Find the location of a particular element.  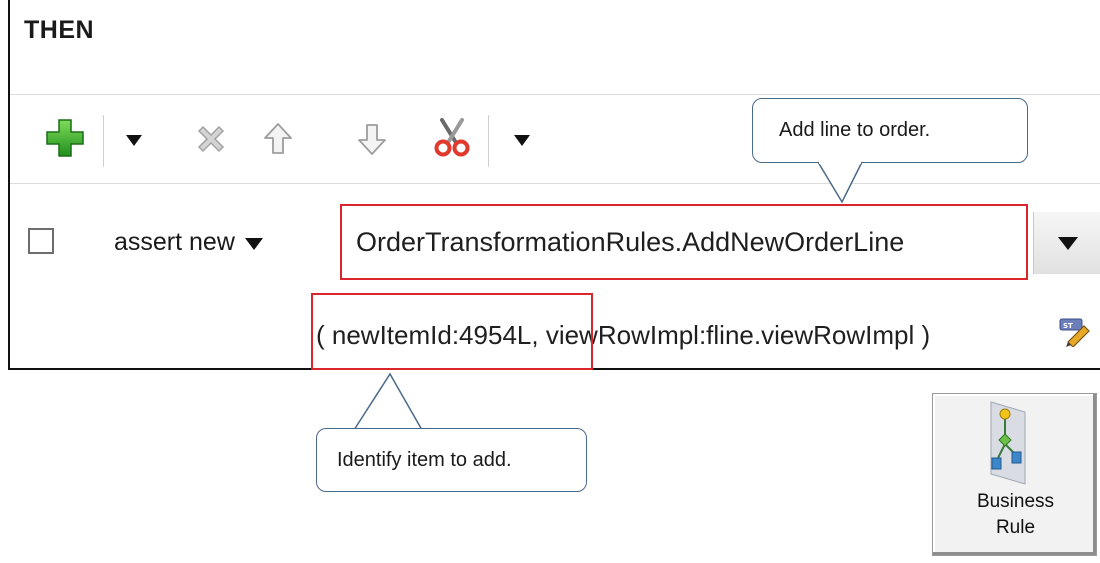

move-up-button is located at coordinates (278, 139).